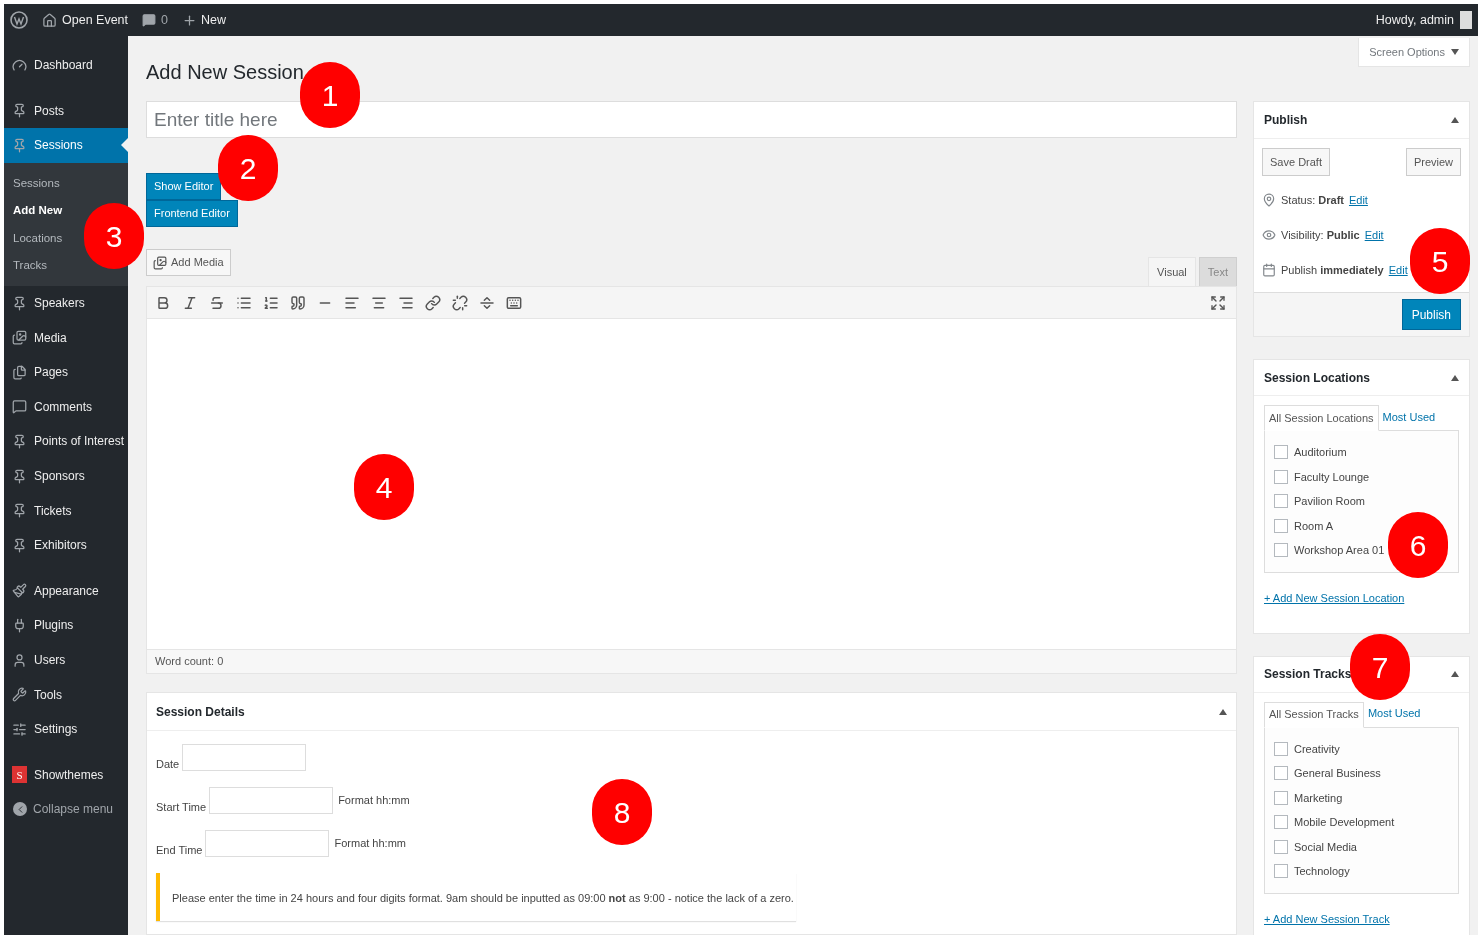 This screenshot has height=942, width=1478. What do you see at coordinates (66, 441) in the screenshot?
I see `sidebar-item: Points of Interest` at bounding box center [66, 441].